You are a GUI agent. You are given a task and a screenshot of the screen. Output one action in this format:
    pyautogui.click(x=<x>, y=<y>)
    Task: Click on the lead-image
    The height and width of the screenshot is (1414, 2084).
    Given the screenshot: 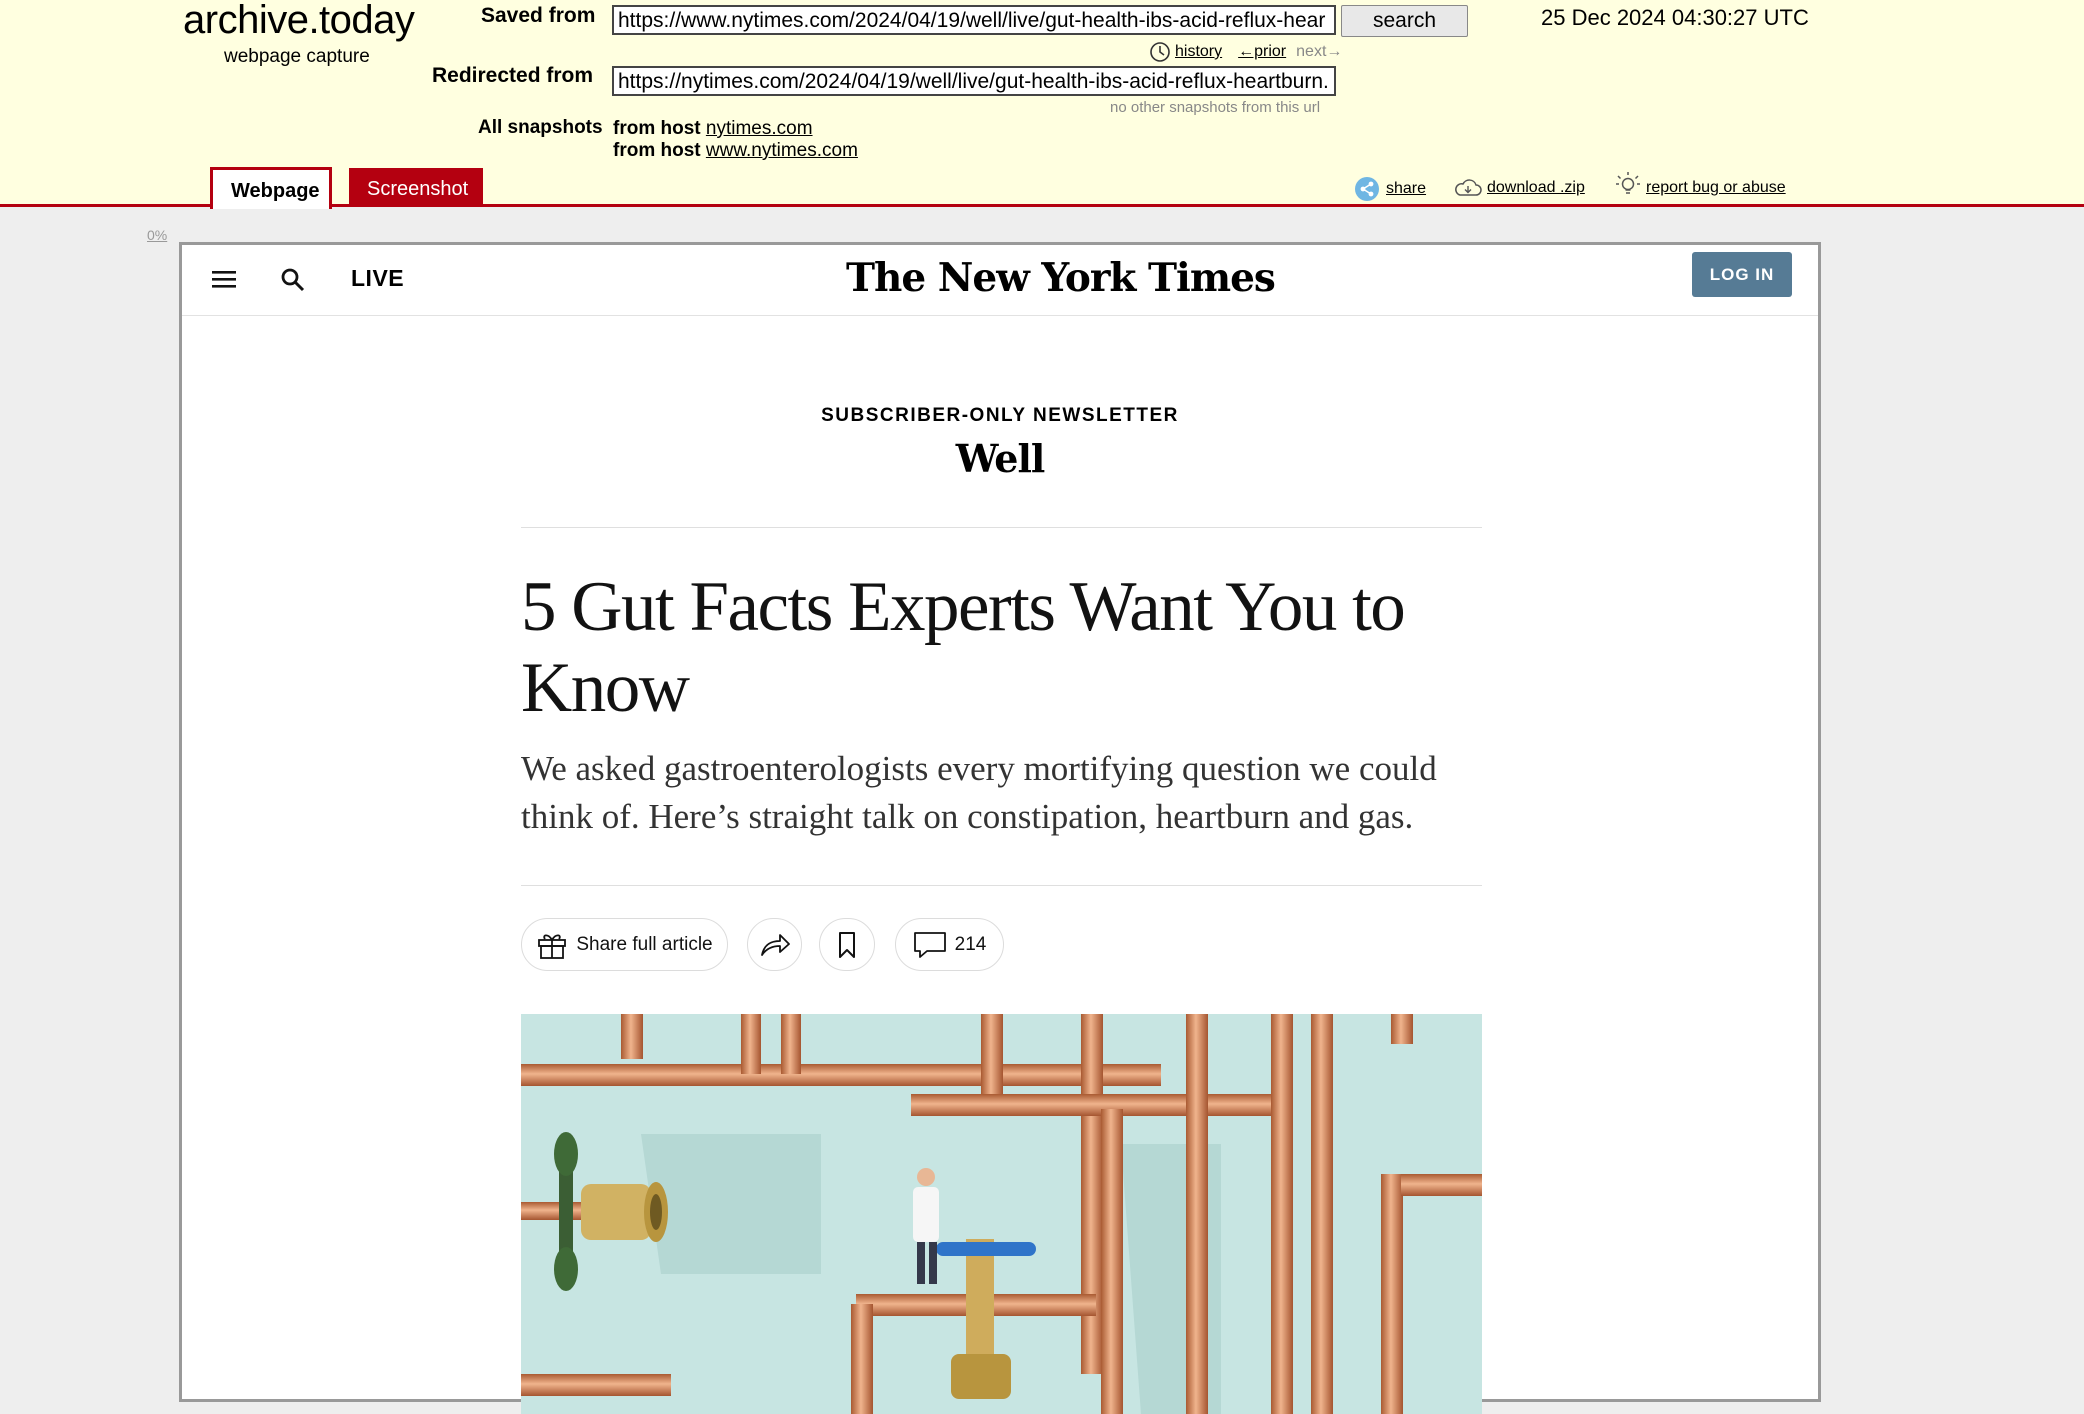 What is the action you would take?
    pyautogui.click(x=1001, y=1214)
    